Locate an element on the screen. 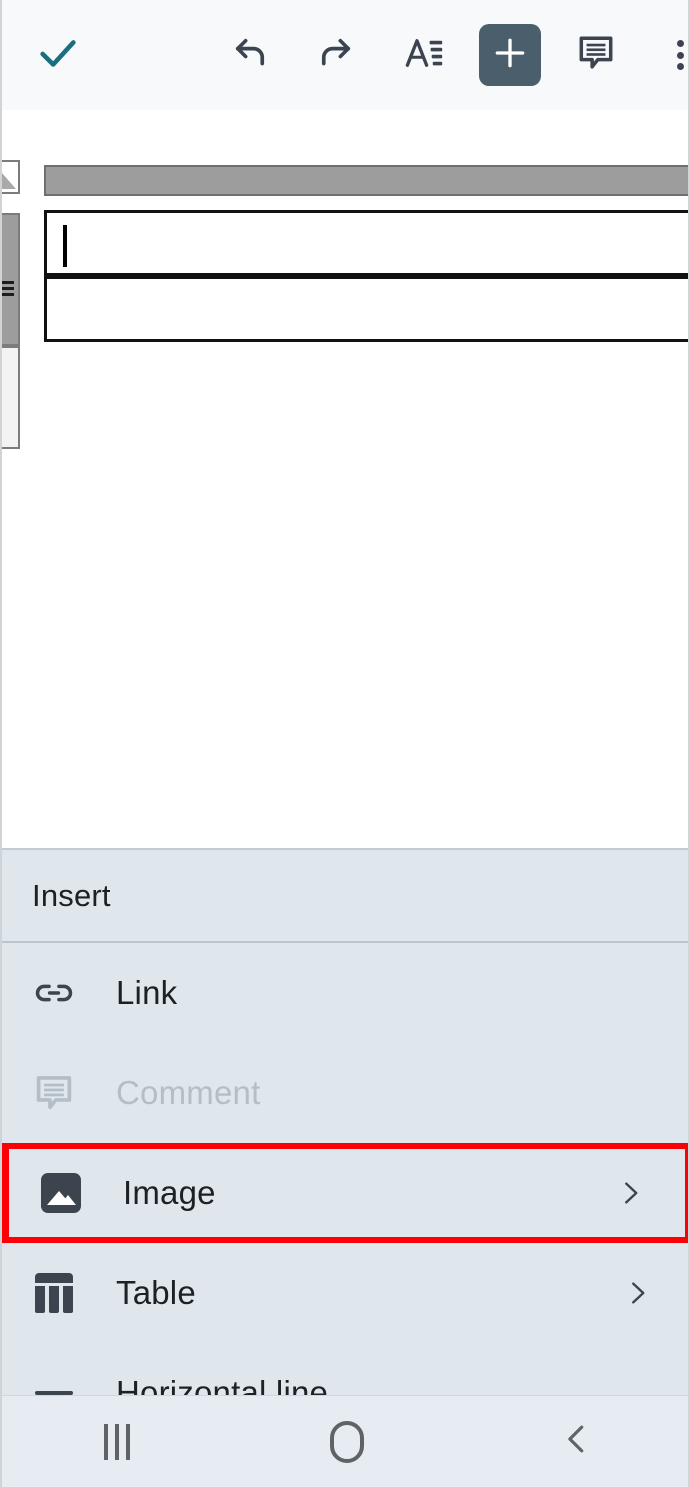 Image resolution: width=690 pixels, height=1487 pixels. redo-arrow-icon is located at coordinates (336, 55).